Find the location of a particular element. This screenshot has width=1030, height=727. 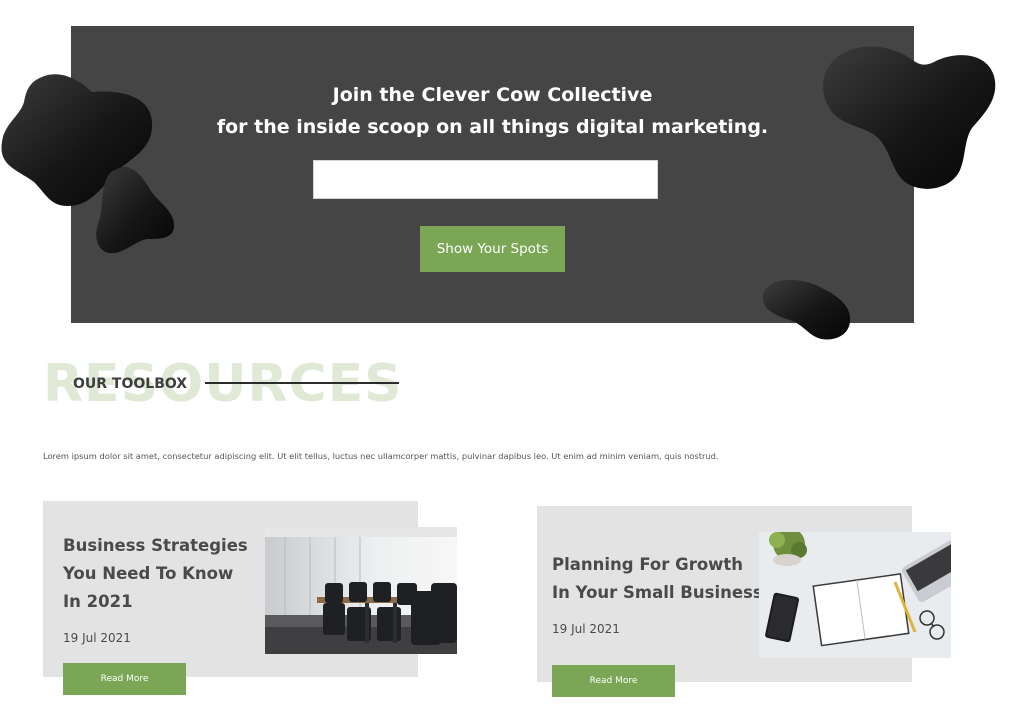

blog-card-title-line: Planning For Growth is located at coordinates (648, 564).